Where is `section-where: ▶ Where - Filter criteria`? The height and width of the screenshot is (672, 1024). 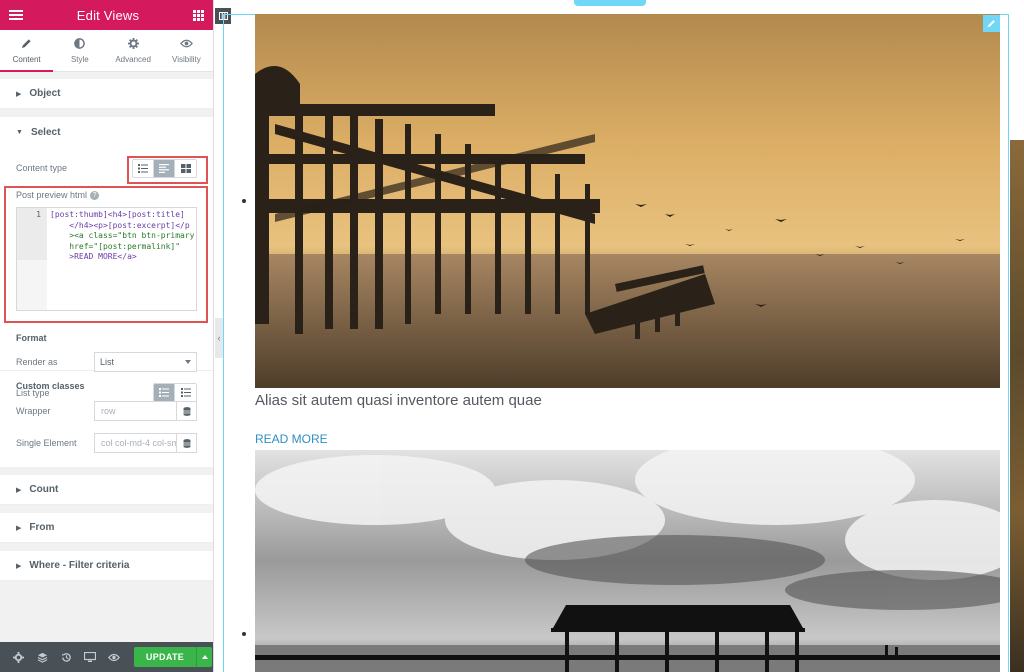
section-where: ▶ Where - Filter criteria is located at coordinates (106, 566).